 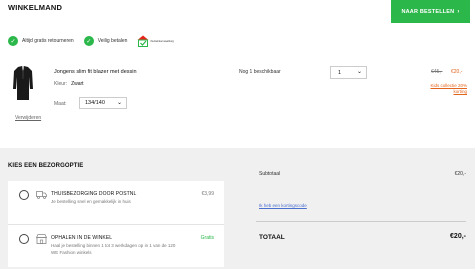 What do you see at coordinates (207, 238) in the screenshot?
I see `option-price: Gratis` at bounding box center [207, 238].